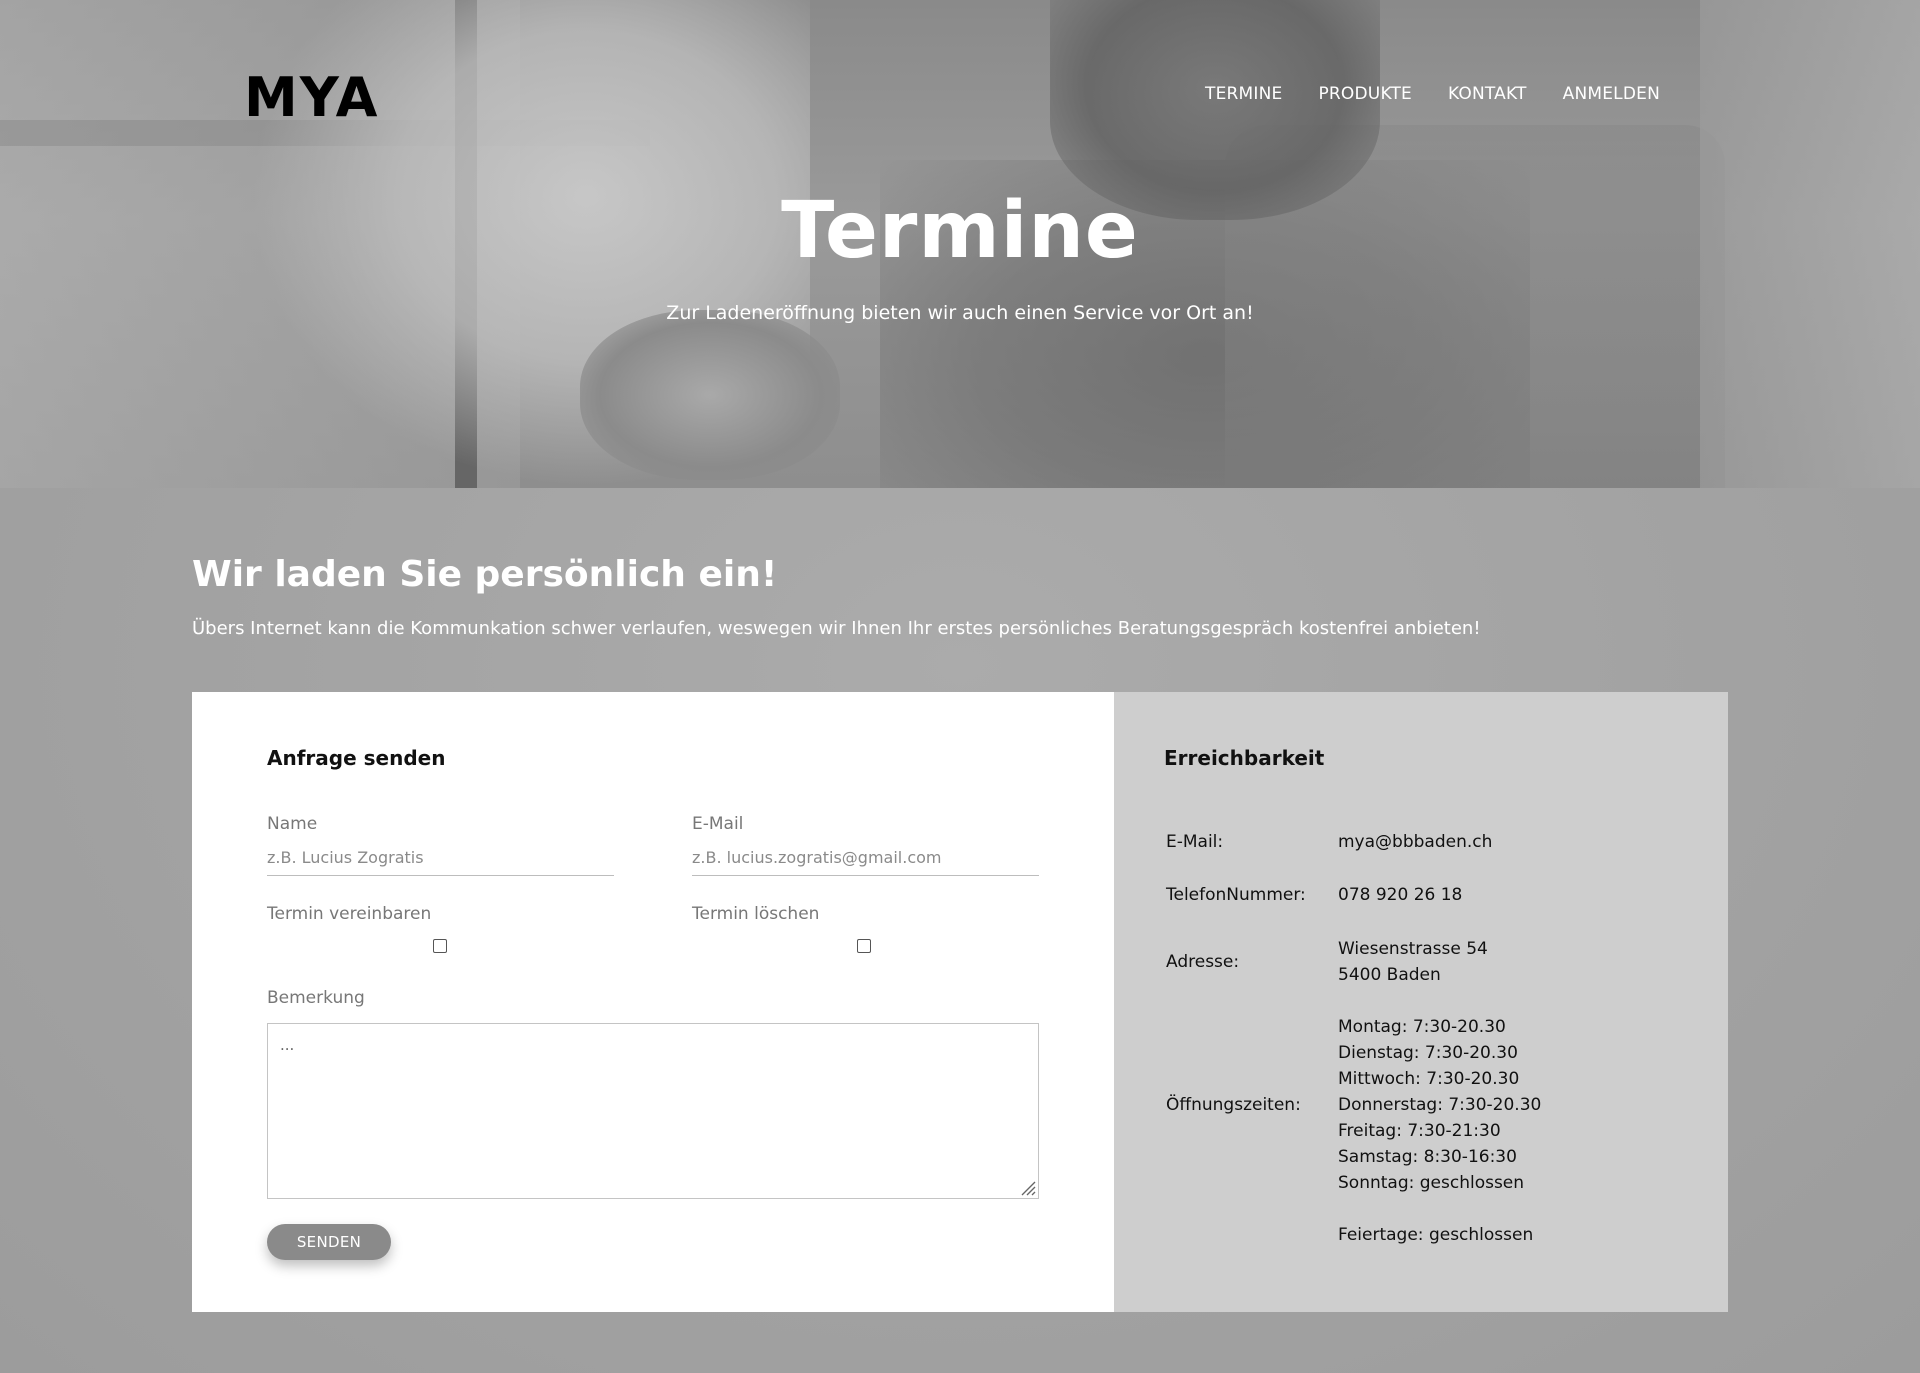  I want to click on nav-kontakt: KONTAKT, so click(1487, 94).